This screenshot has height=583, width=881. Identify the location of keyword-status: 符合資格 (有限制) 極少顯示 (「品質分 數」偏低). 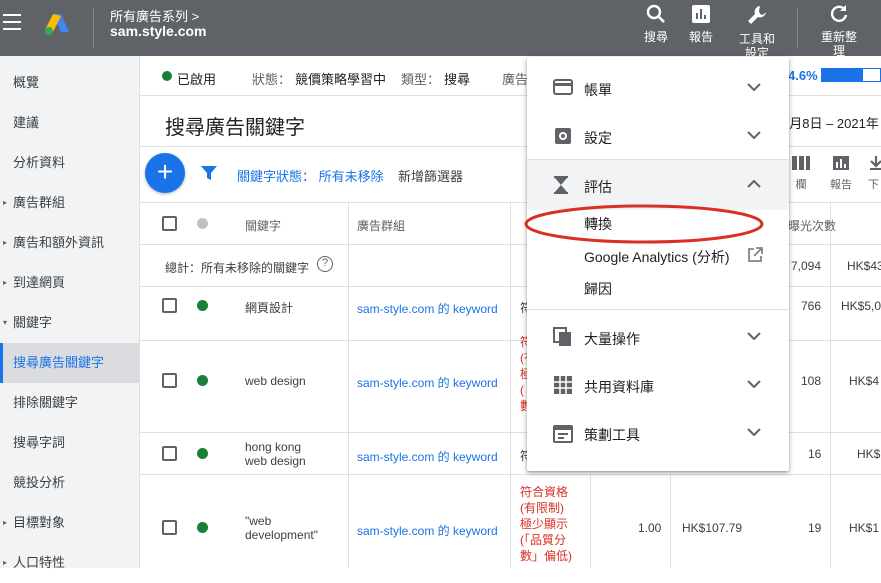
(546, 524).